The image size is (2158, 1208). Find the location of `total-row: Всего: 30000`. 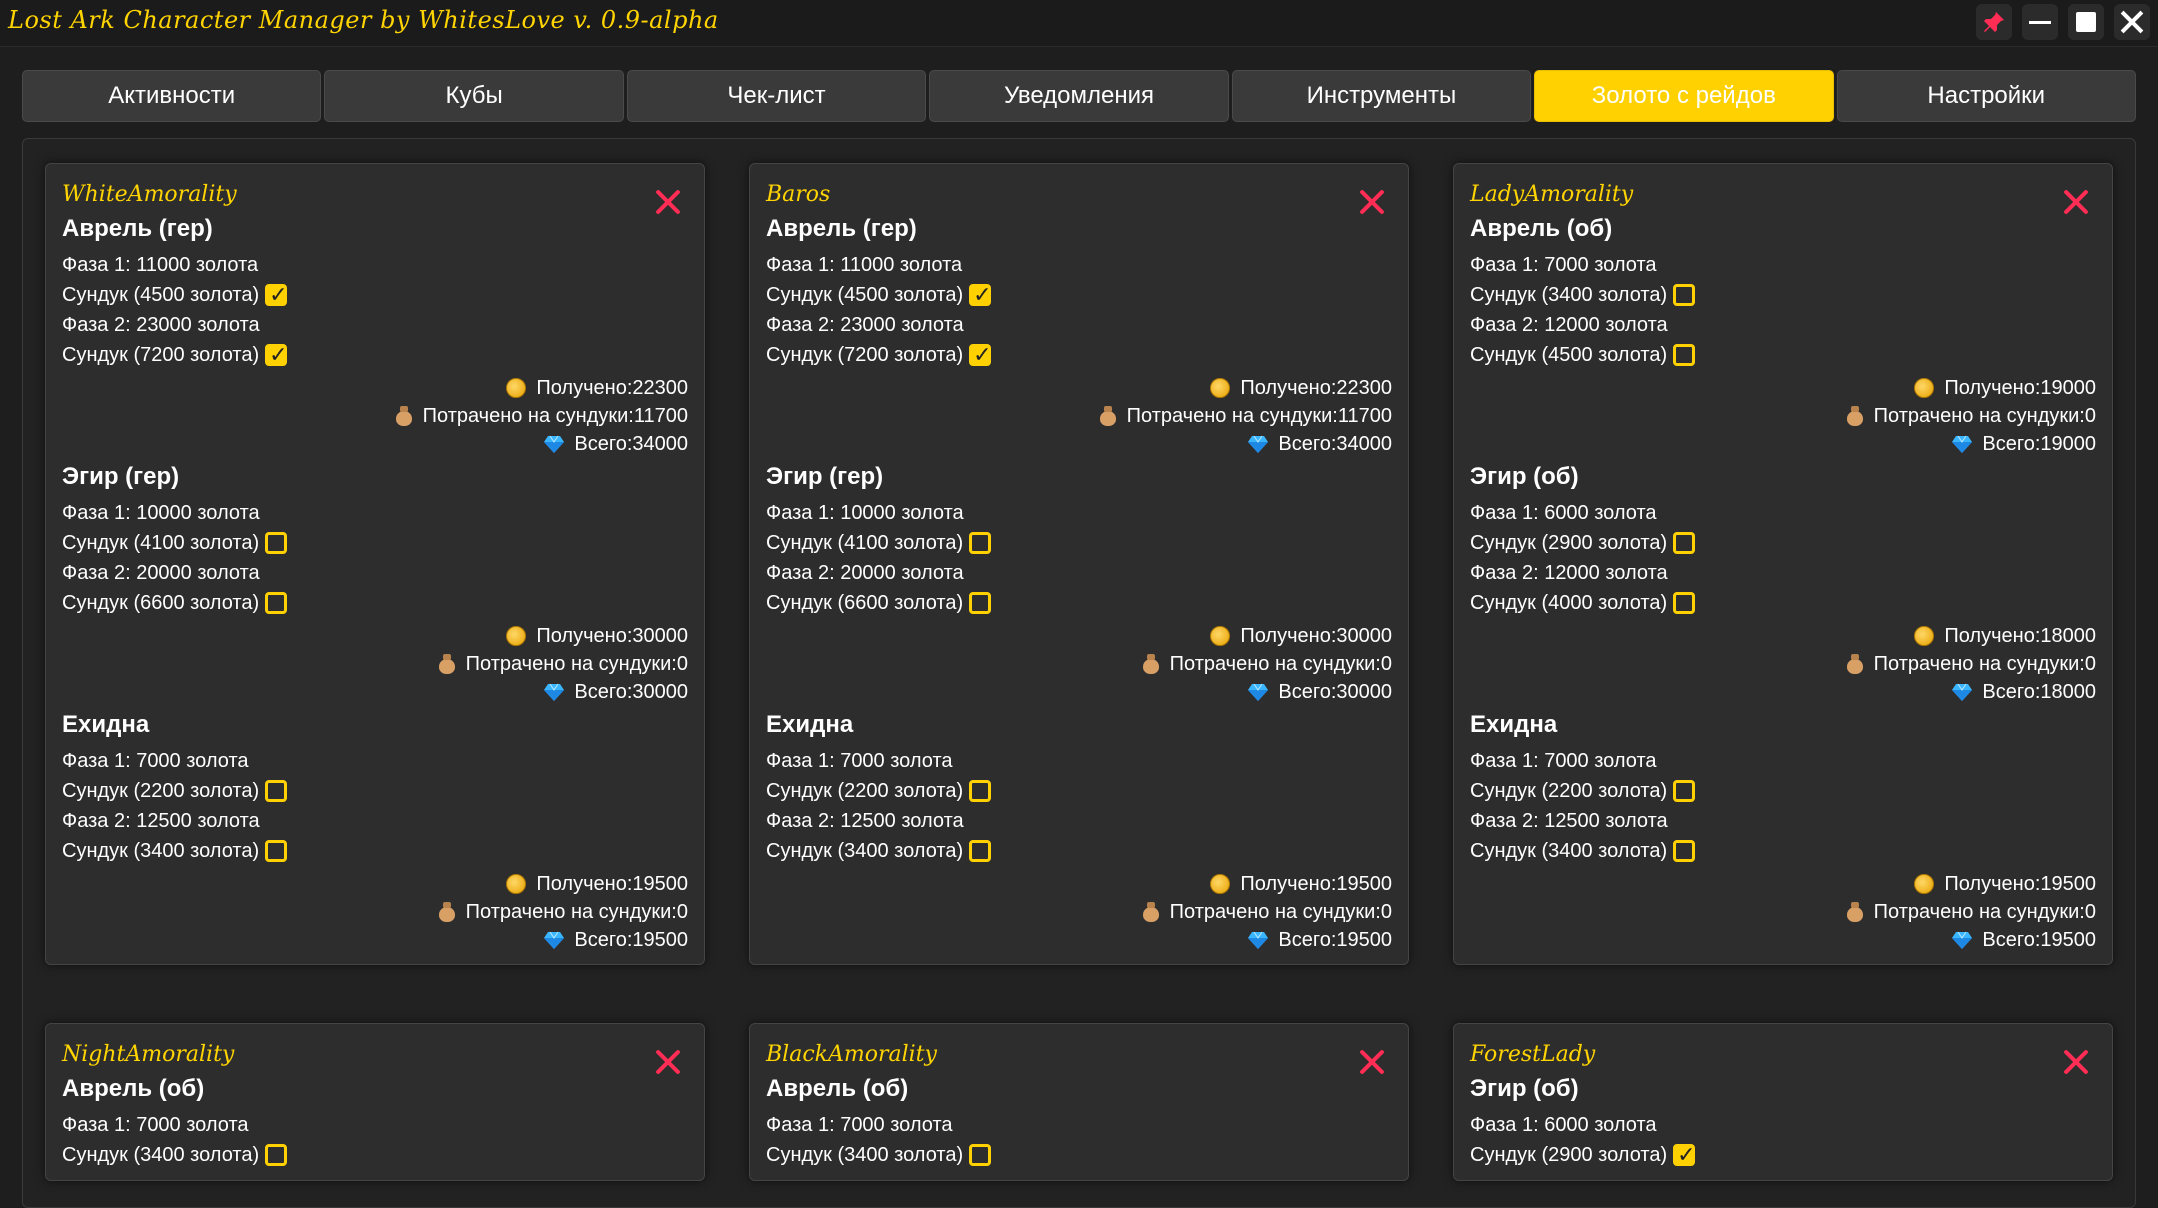

total-row: Всего: 30000 is located at coordinates (1079, 692).